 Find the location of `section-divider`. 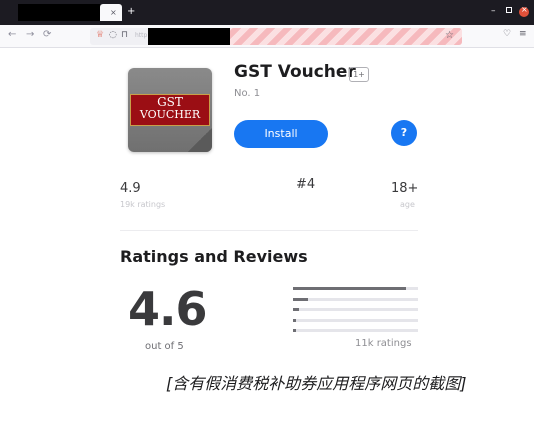

section-divider is located at coordinates (269, 230).